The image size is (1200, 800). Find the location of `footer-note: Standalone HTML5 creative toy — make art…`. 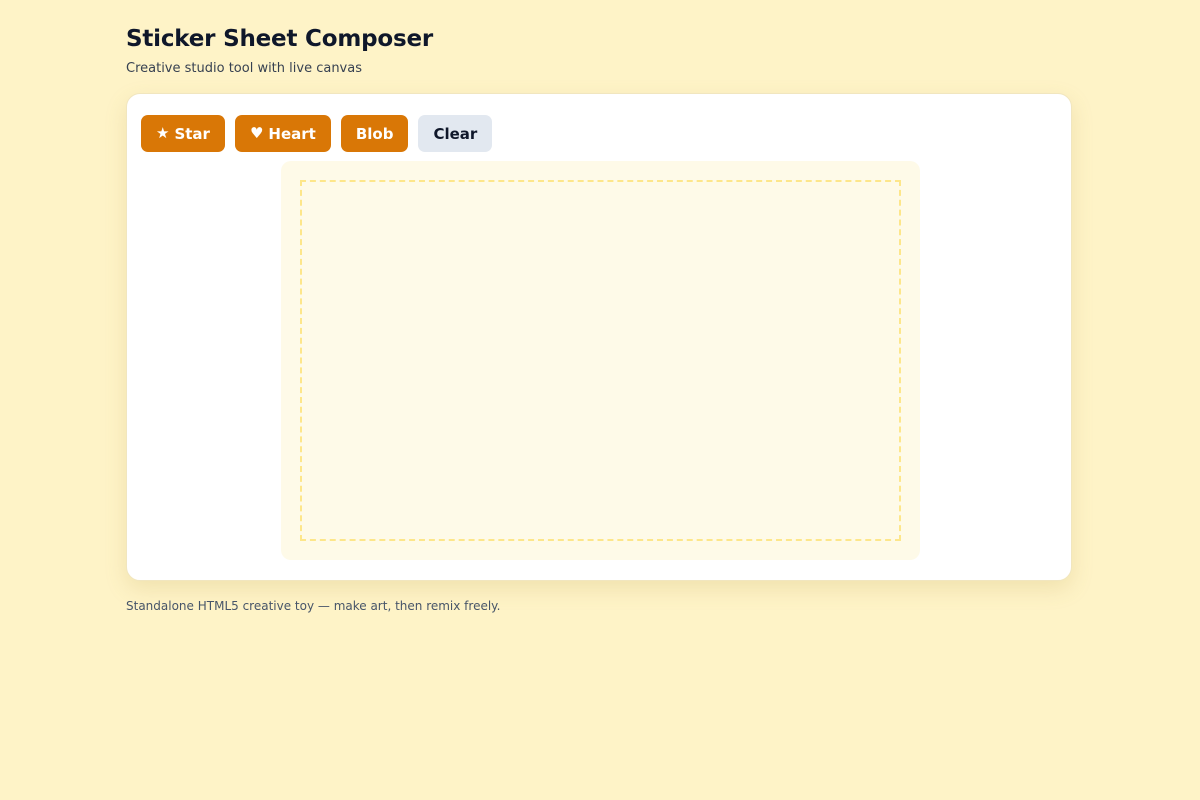

footer-note: Standalone HTML5 creative toy — make art… is located at coordinates (313, 606).